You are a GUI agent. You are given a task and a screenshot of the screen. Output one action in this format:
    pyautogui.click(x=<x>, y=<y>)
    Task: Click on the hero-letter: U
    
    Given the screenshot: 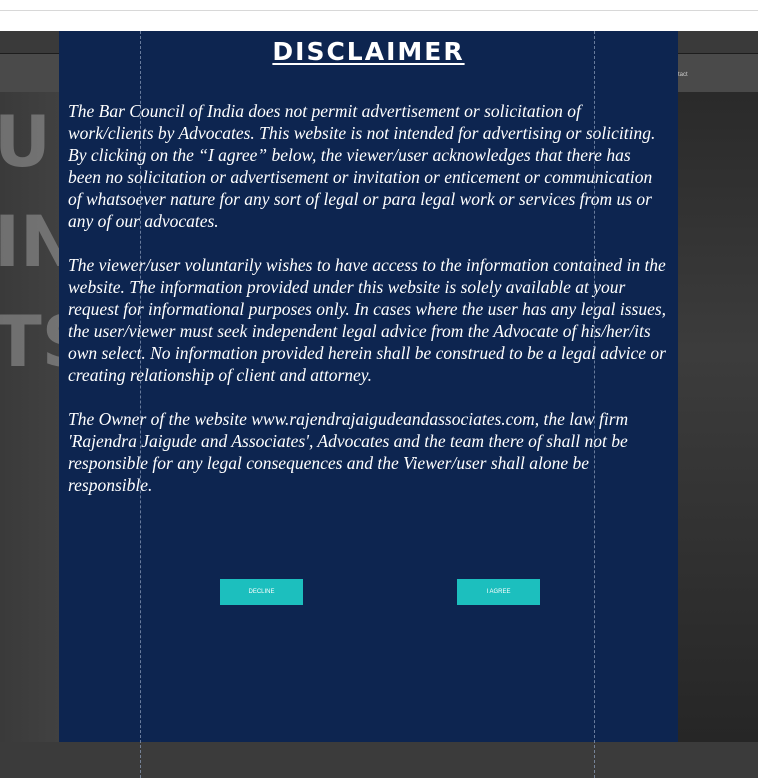 What is the action you would take?
    pyautogui.click(x=25, y=142)
    